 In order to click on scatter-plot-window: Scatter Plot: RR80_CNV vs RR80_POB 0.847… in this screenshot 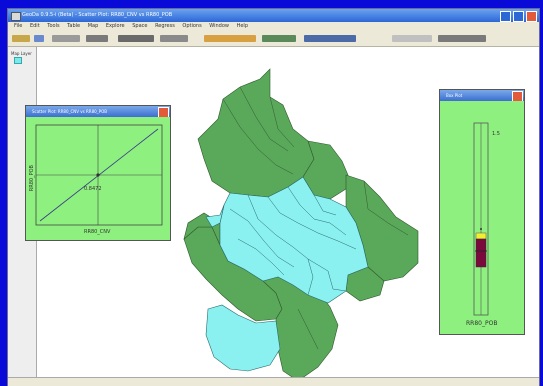, I will do `click(98, 173)`.